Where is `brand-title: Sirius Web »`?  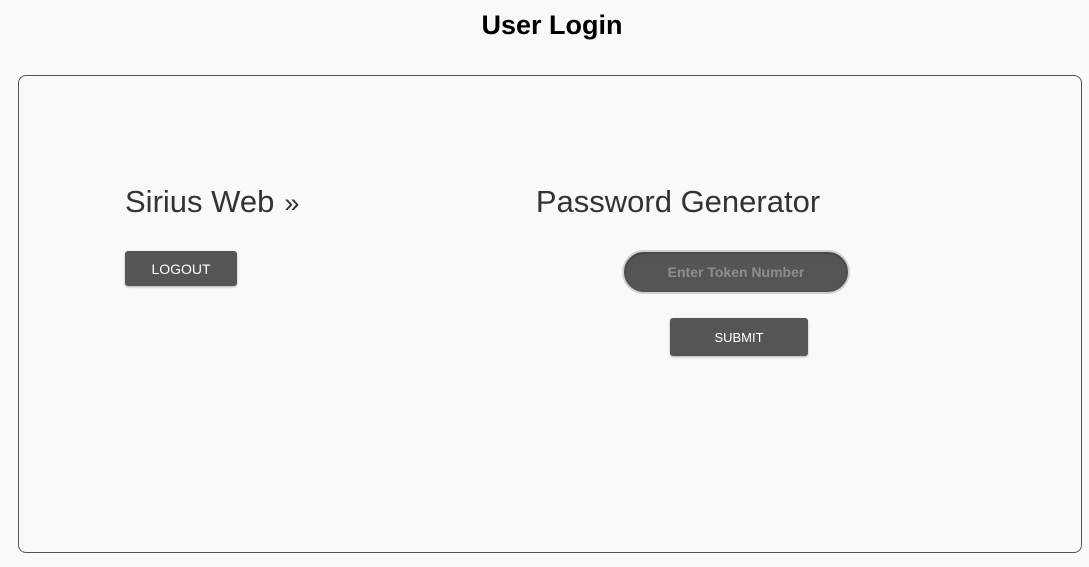 brand-title: Sirius Web » is located at coordinates (212, 202).